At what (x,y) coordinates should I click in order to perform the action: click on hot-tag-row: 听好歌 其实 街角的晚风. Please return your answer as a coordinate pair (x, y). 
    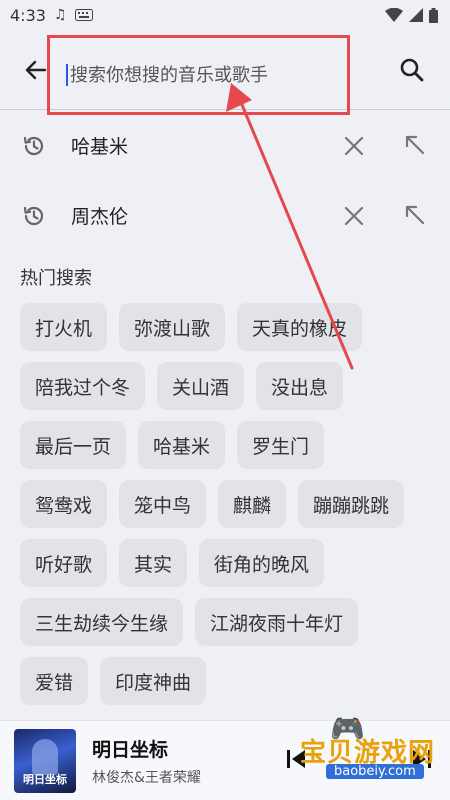
    Looking at the image, I should click on (226, 563).